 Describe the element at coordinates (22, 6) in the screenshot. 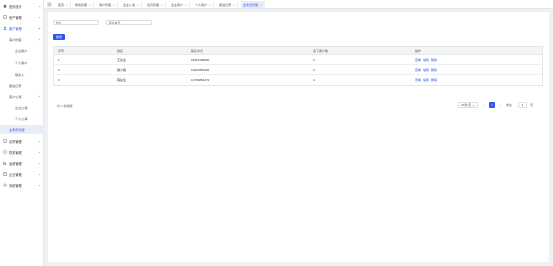

I see `sidebar-item-home: 首页统计` at that location.